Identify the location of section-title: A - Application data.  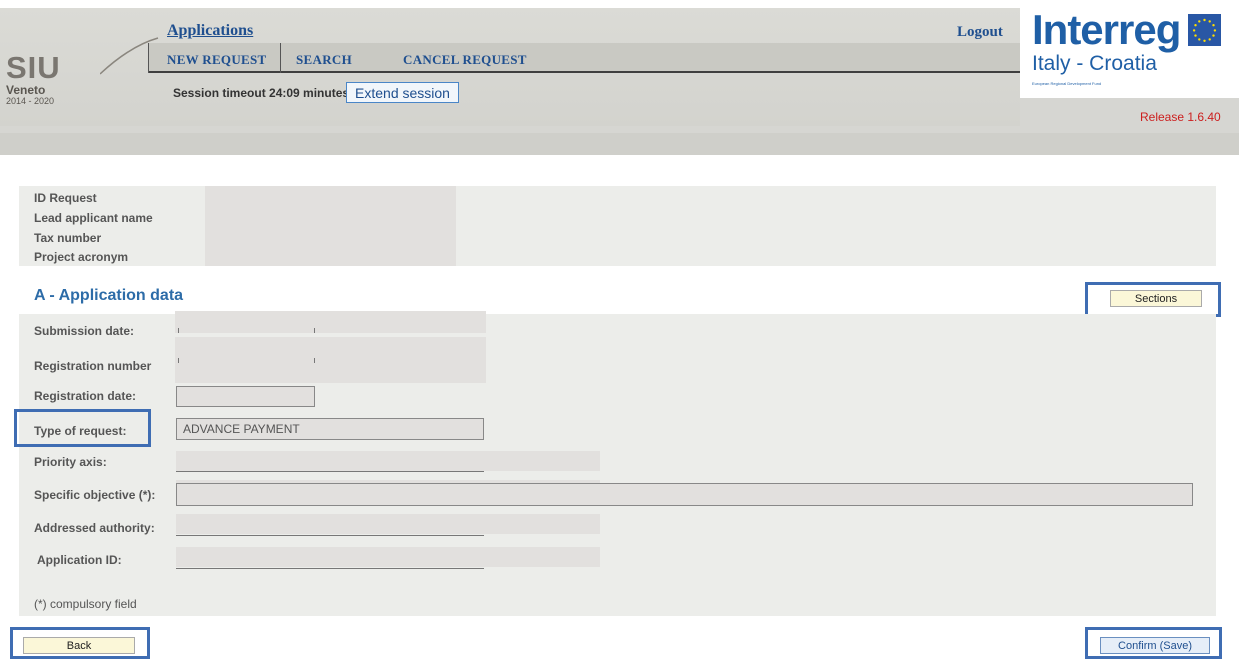
(109, 295).